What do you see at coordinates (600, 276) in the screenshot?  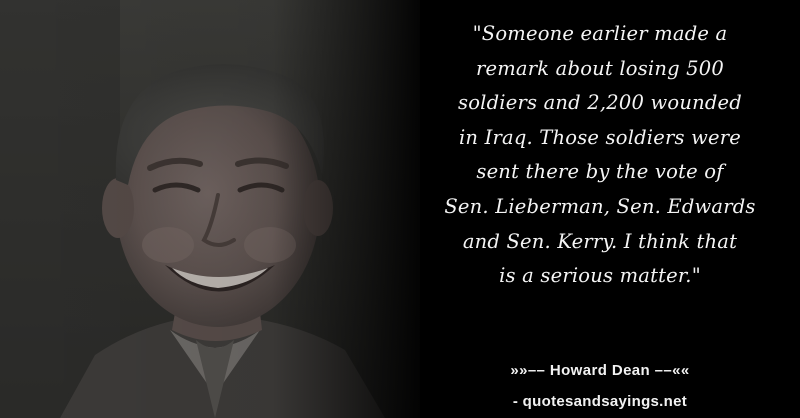 I see `quote-line: is a serious matter."` at bounding box center [600, 276].